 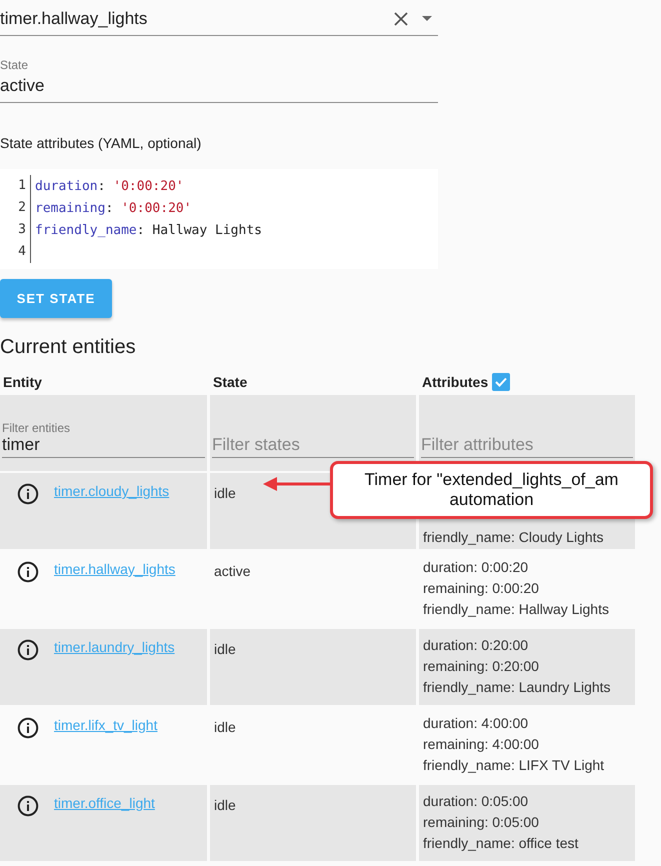 I want to click on code-line: remaining: '0:00:20', so click(x=113, y=208).